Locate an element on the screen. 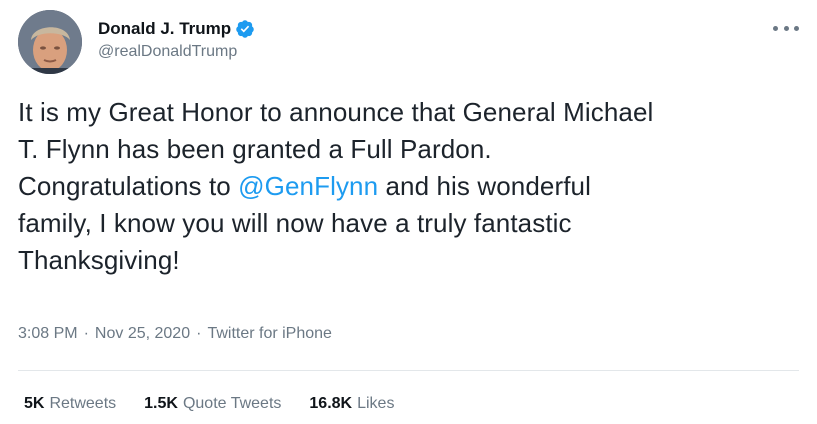 Image resolution: width=817 pixels, height=424 pixels. more-horizontal-icon is located at coordinates (786, 28).